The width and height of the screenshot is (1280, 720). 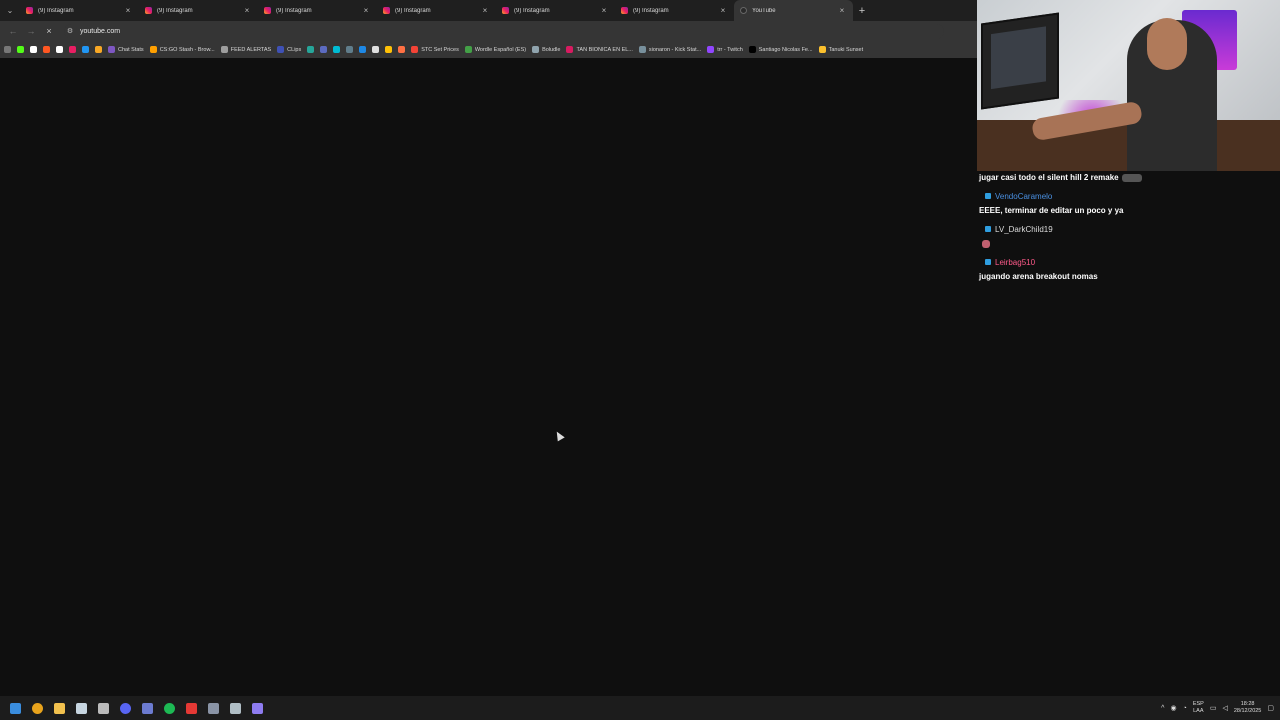 I want to click on microphone-icon: ◔, so click(x=1185, y=708).